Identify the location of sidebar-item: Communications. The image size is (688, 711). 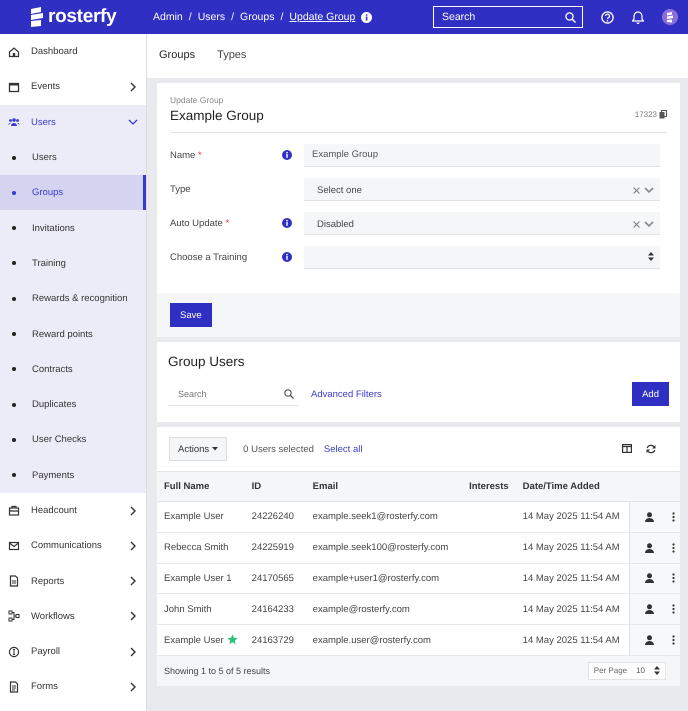
(73, 546).